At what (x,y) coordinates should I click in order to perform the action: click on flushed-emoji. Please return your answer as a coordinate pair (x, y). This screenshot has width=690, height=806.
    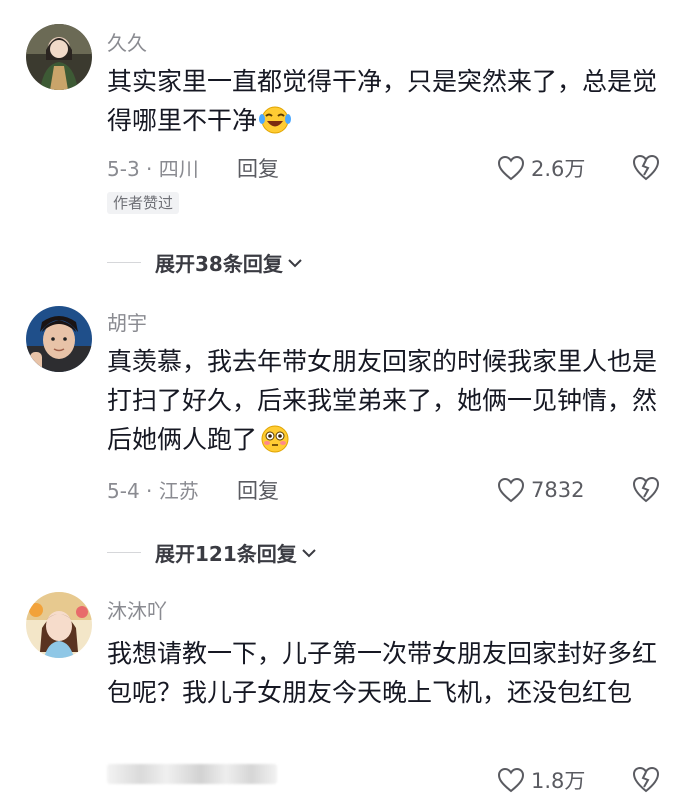
    Looking at the image, I should click on (275, 444).